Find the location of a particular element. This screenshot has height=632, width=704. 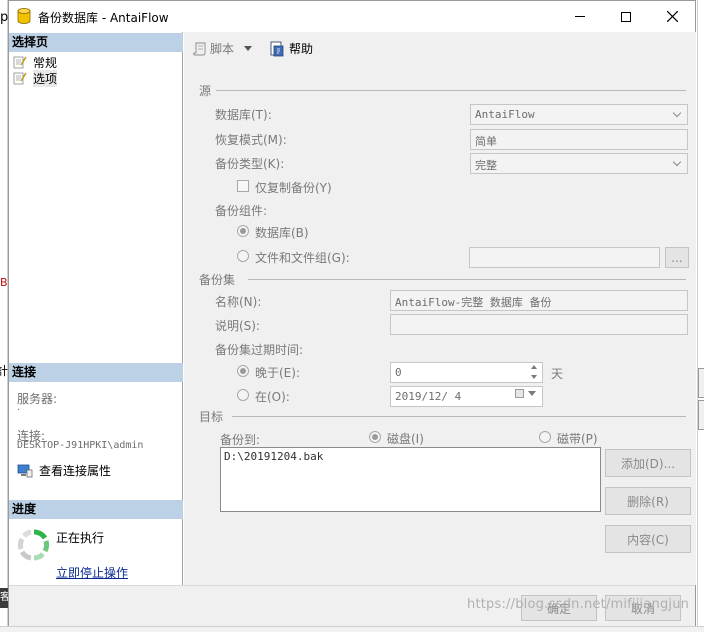

source-group-title: 源 is located at coordinates (205, 91).